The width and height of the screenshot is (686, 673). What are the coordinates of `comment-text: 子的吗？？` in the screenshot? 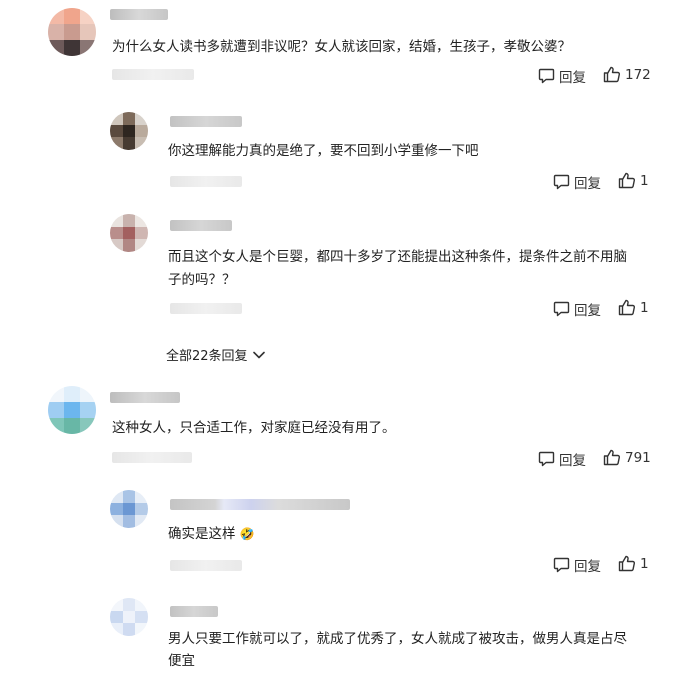 It's located at (202, 280).